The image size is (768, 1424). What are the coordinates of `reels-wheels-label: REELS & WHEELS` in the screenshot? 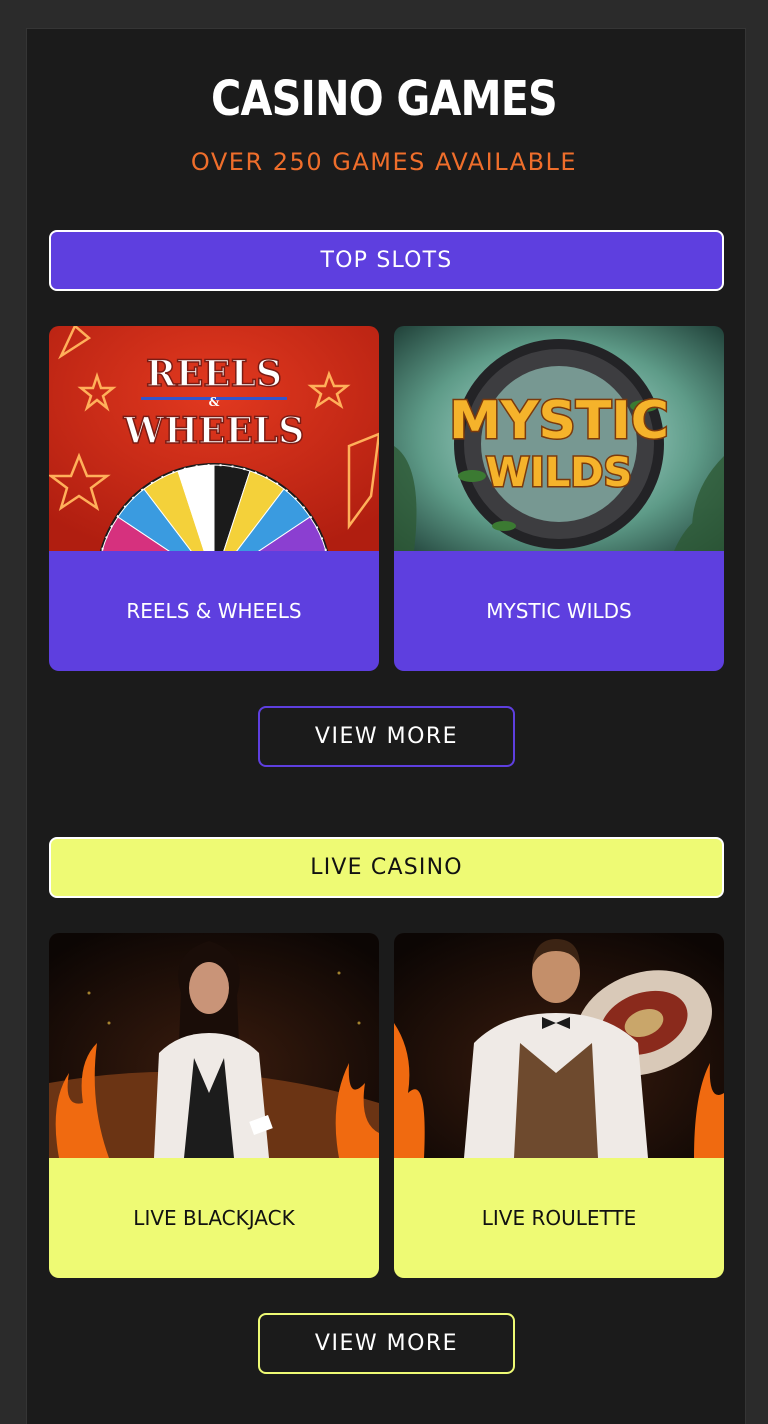 It's located at (214, 611).